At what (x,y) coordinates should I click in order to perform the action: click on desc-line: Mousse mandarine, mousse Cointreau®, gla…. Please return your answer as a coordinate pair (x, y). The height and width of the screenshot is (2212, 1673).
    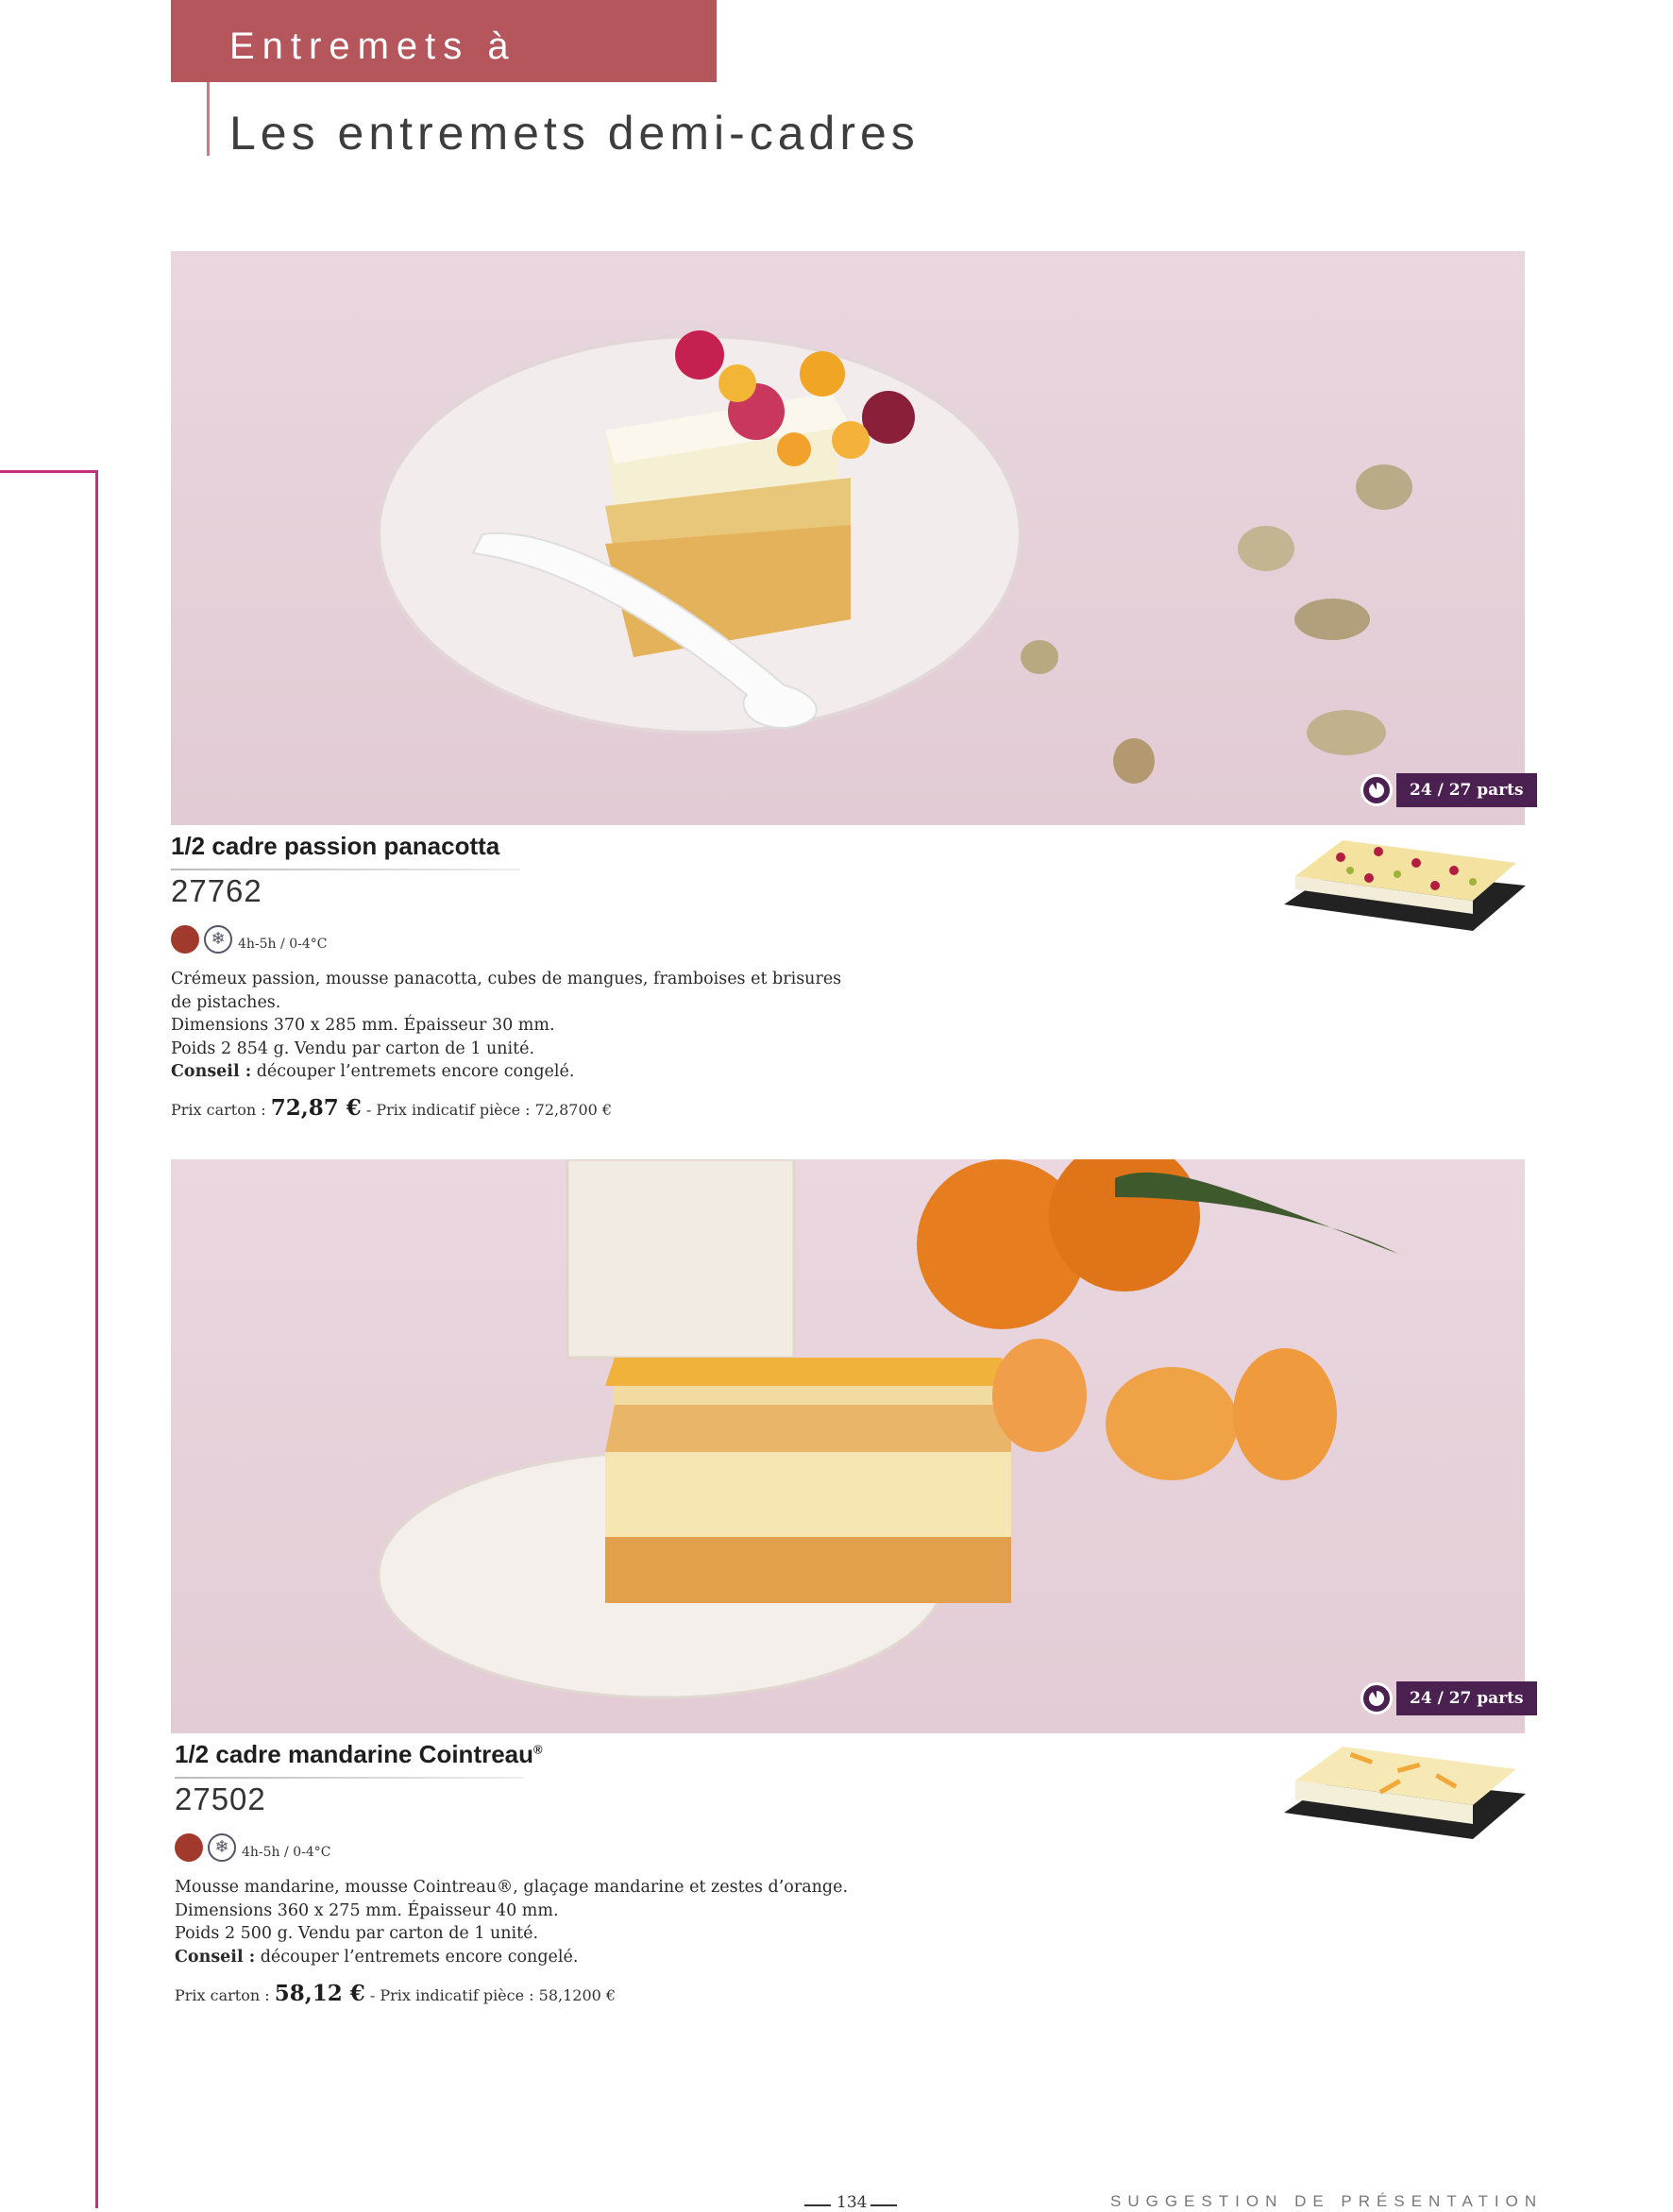
    Looking at the image, I should click on (512, 1887).